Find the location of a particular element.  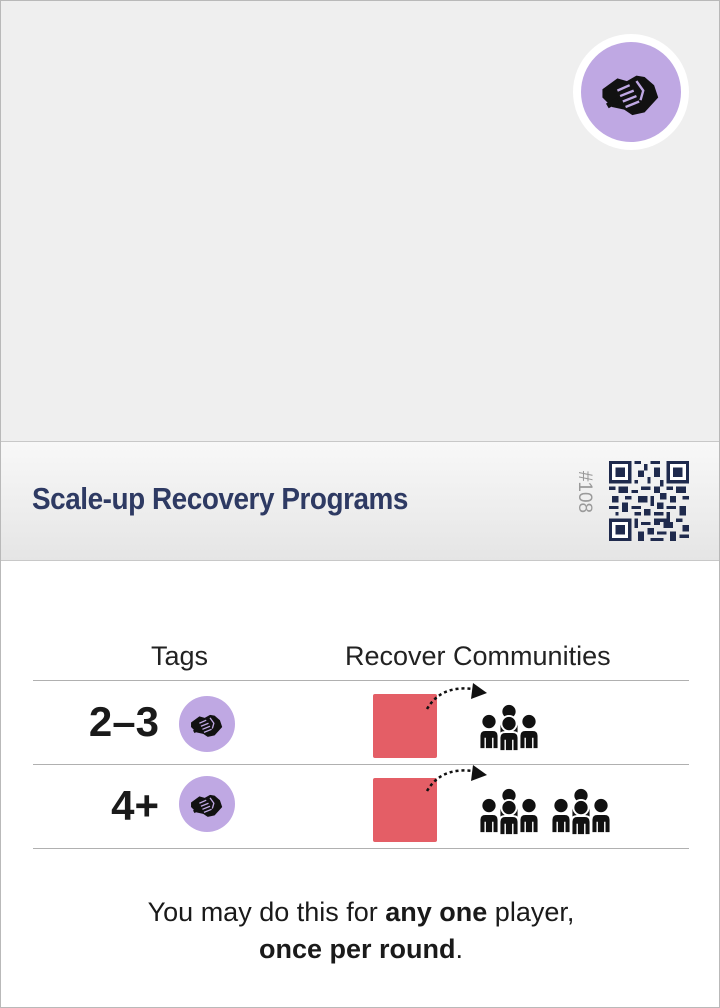

rule-text-emphasis: any one is located at coordinates (436, 912).